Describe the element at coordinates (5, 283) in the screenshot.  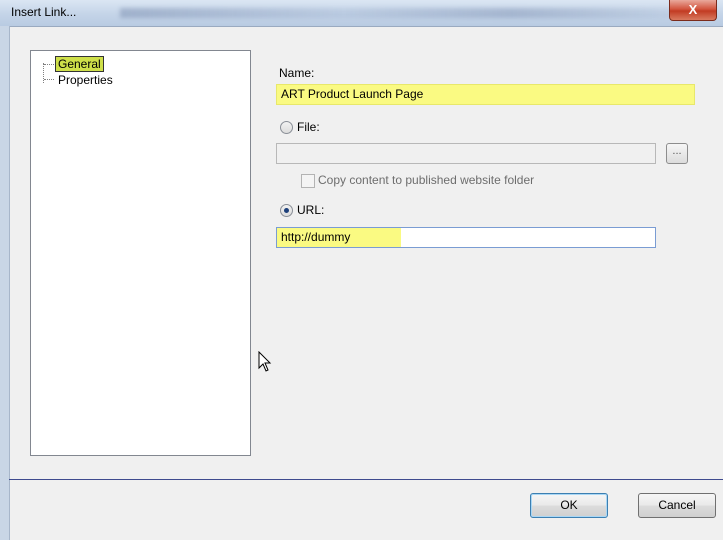
I see `window-left-edge` at that location.